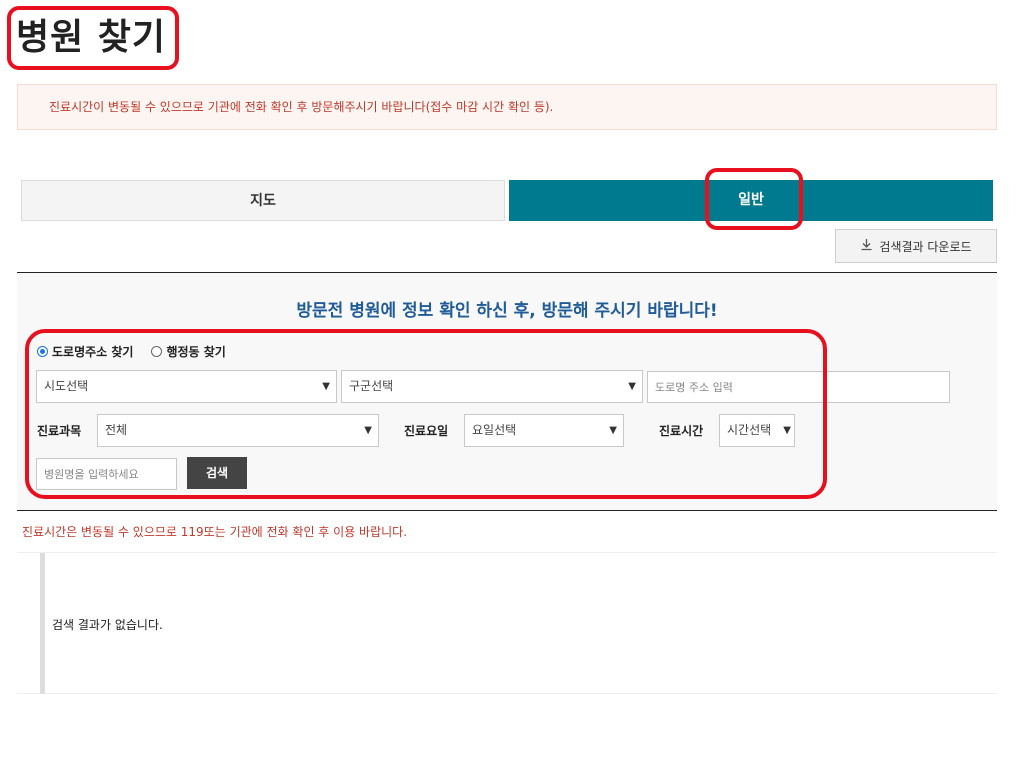 The height and width of the screenshot is (784, 1019). I want to click on gugun-select: 구군선택 ▼, so click(492, 386).